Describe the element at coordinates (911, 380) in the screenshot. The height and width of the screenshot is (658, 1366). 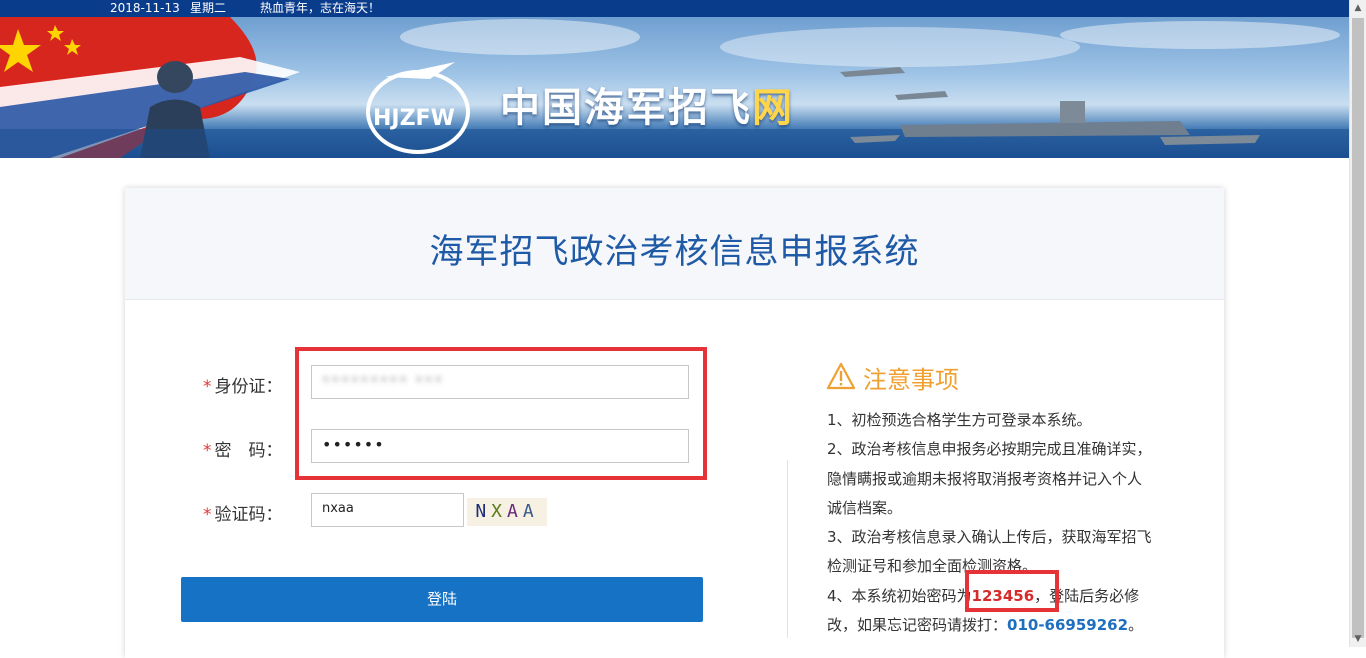
I see `notice-title: 注意事项` at that location.